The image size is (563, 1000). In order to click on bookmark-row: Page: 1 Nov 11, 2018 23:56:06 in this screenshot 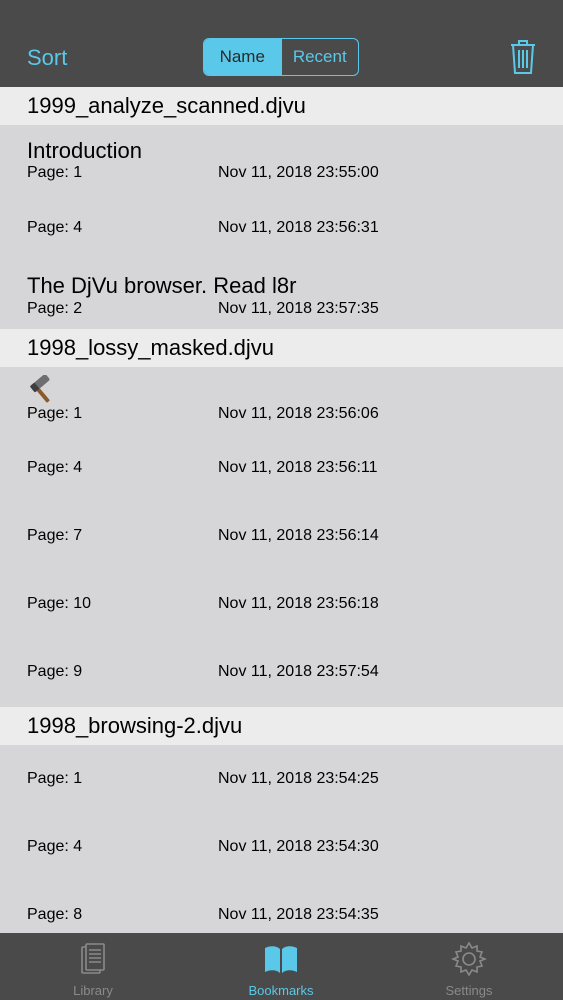, I will do `click(281, 396)`.